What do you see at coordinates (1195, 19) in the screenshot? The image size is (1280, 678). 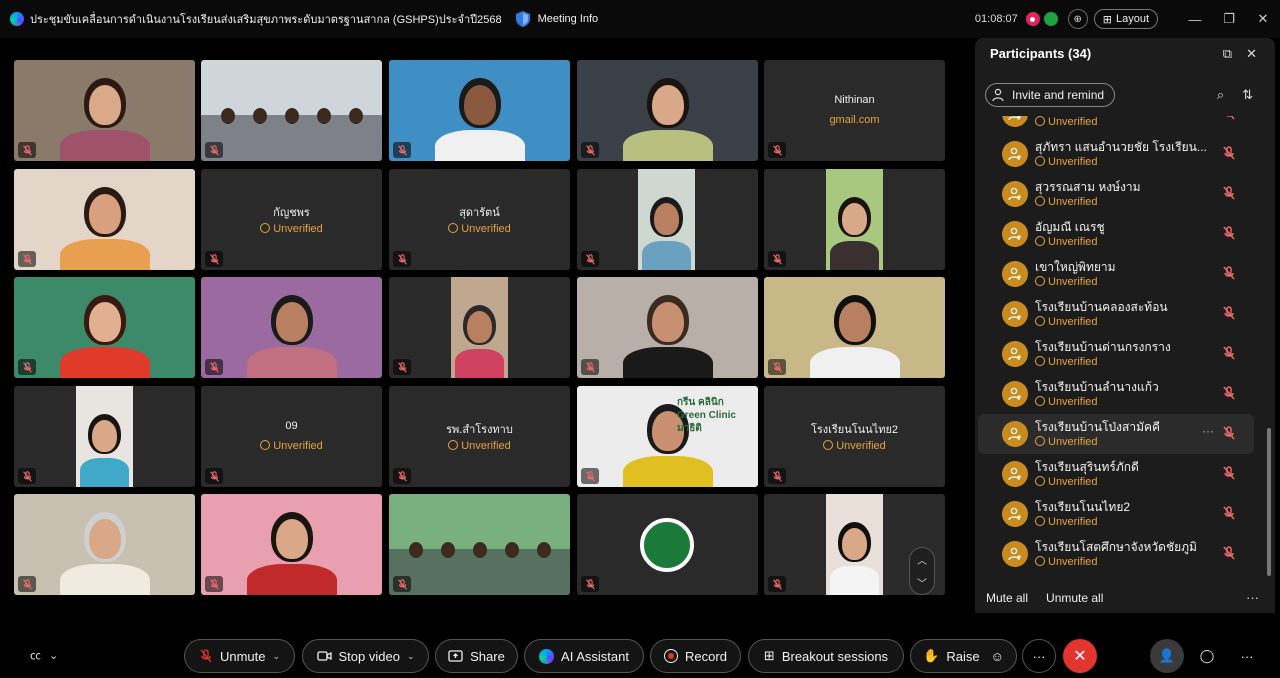 I see `minimize-icon: —` at bounding box center [1195, 19].